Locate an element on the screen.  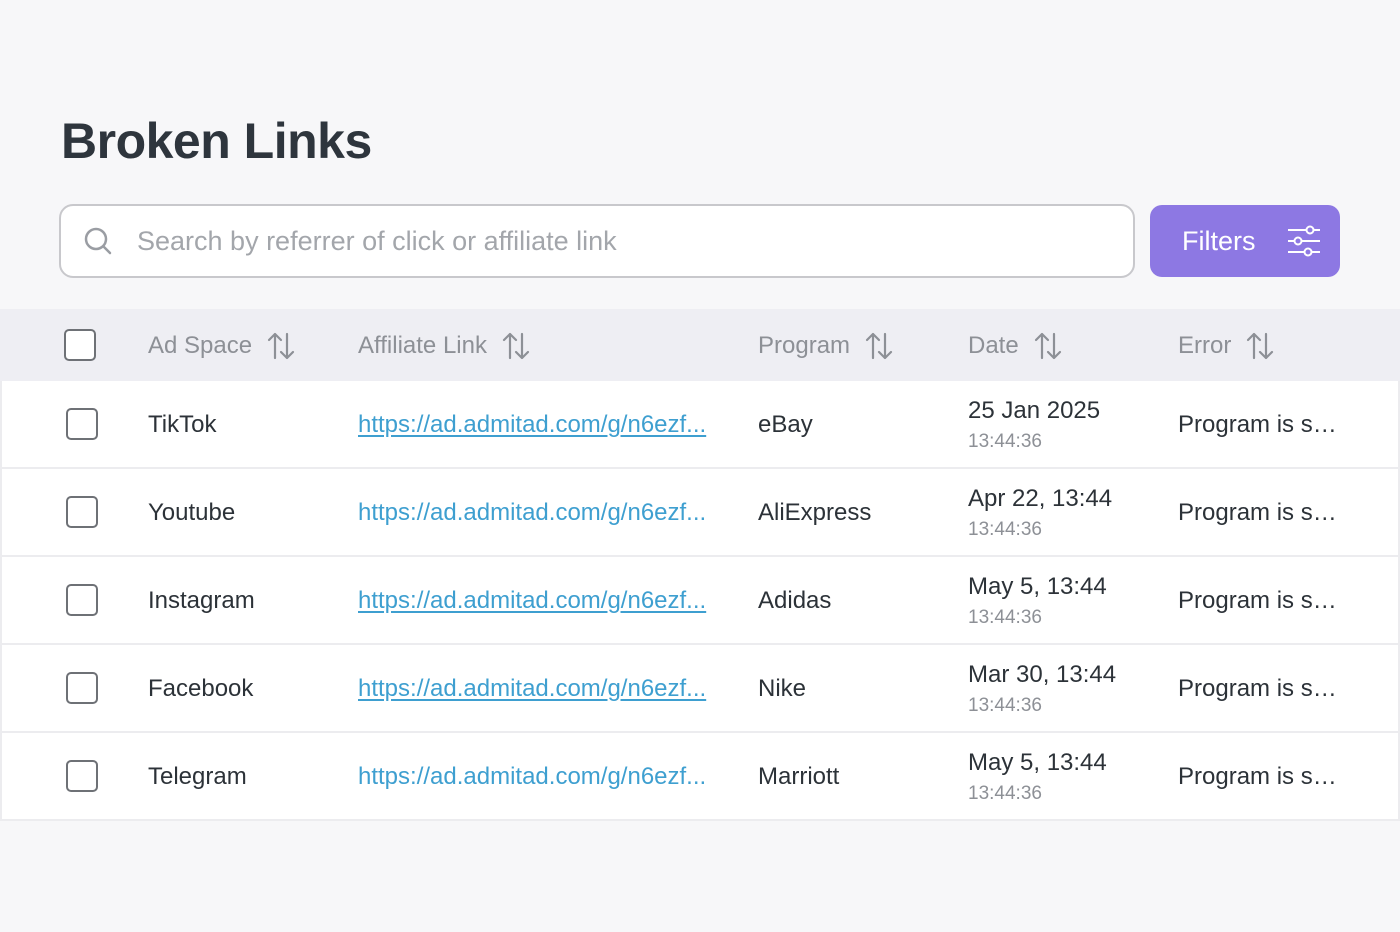
program-cell: Nike is located at coordinates (782, 688).